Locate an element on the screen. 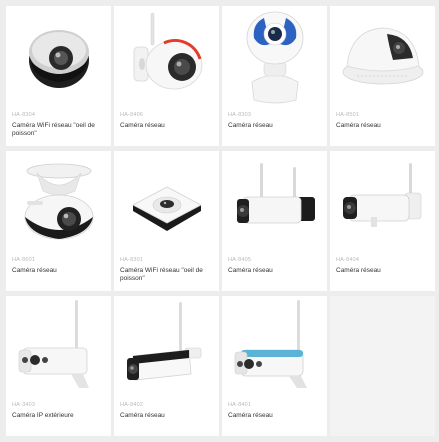 The height and width of the screenshot is (442, 439). blue-bullet-camera-icon is located at coordinates (270, 344).